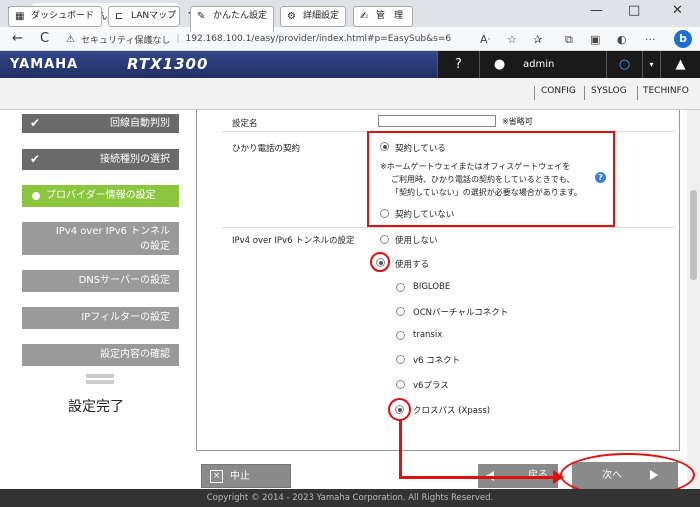  What do you see at coordinates (380, 262) in the screenshot?
I see `highlight-tunnel-on` at bounding box center [380, 262].